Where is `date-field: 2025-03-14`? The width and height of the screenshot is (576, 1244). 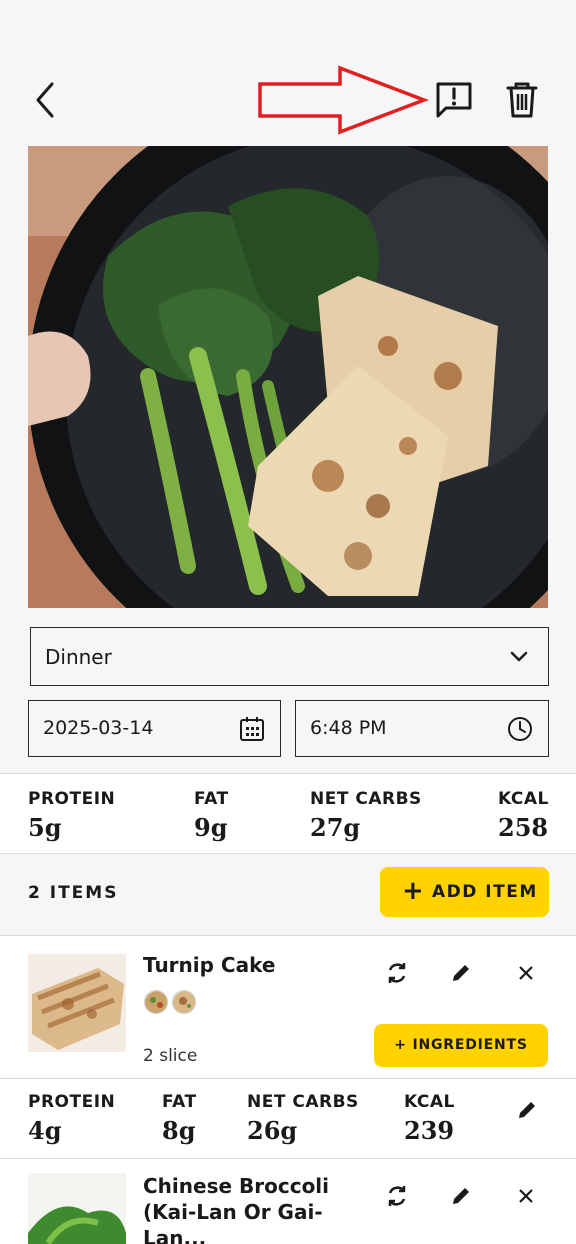
date-field: 2025-03-14 is located at coordinates (154, 728).